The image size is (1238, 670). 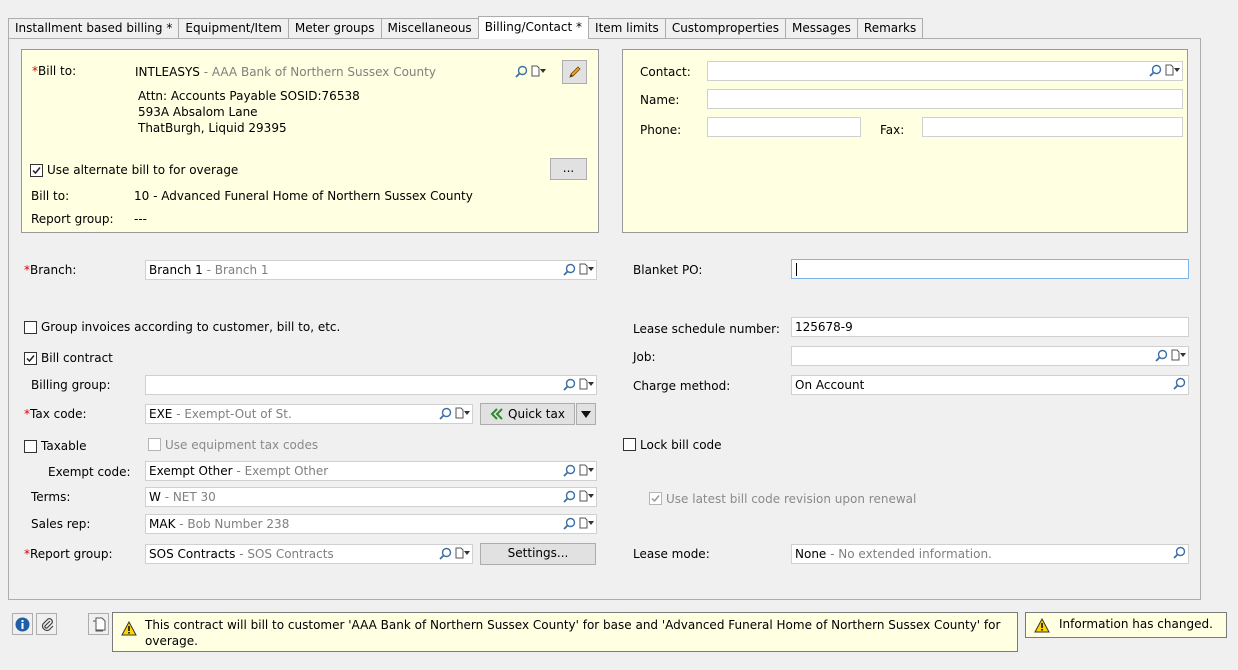 I want to click on lease-mode-input: None - No extended information., so click(x=990, y=554).